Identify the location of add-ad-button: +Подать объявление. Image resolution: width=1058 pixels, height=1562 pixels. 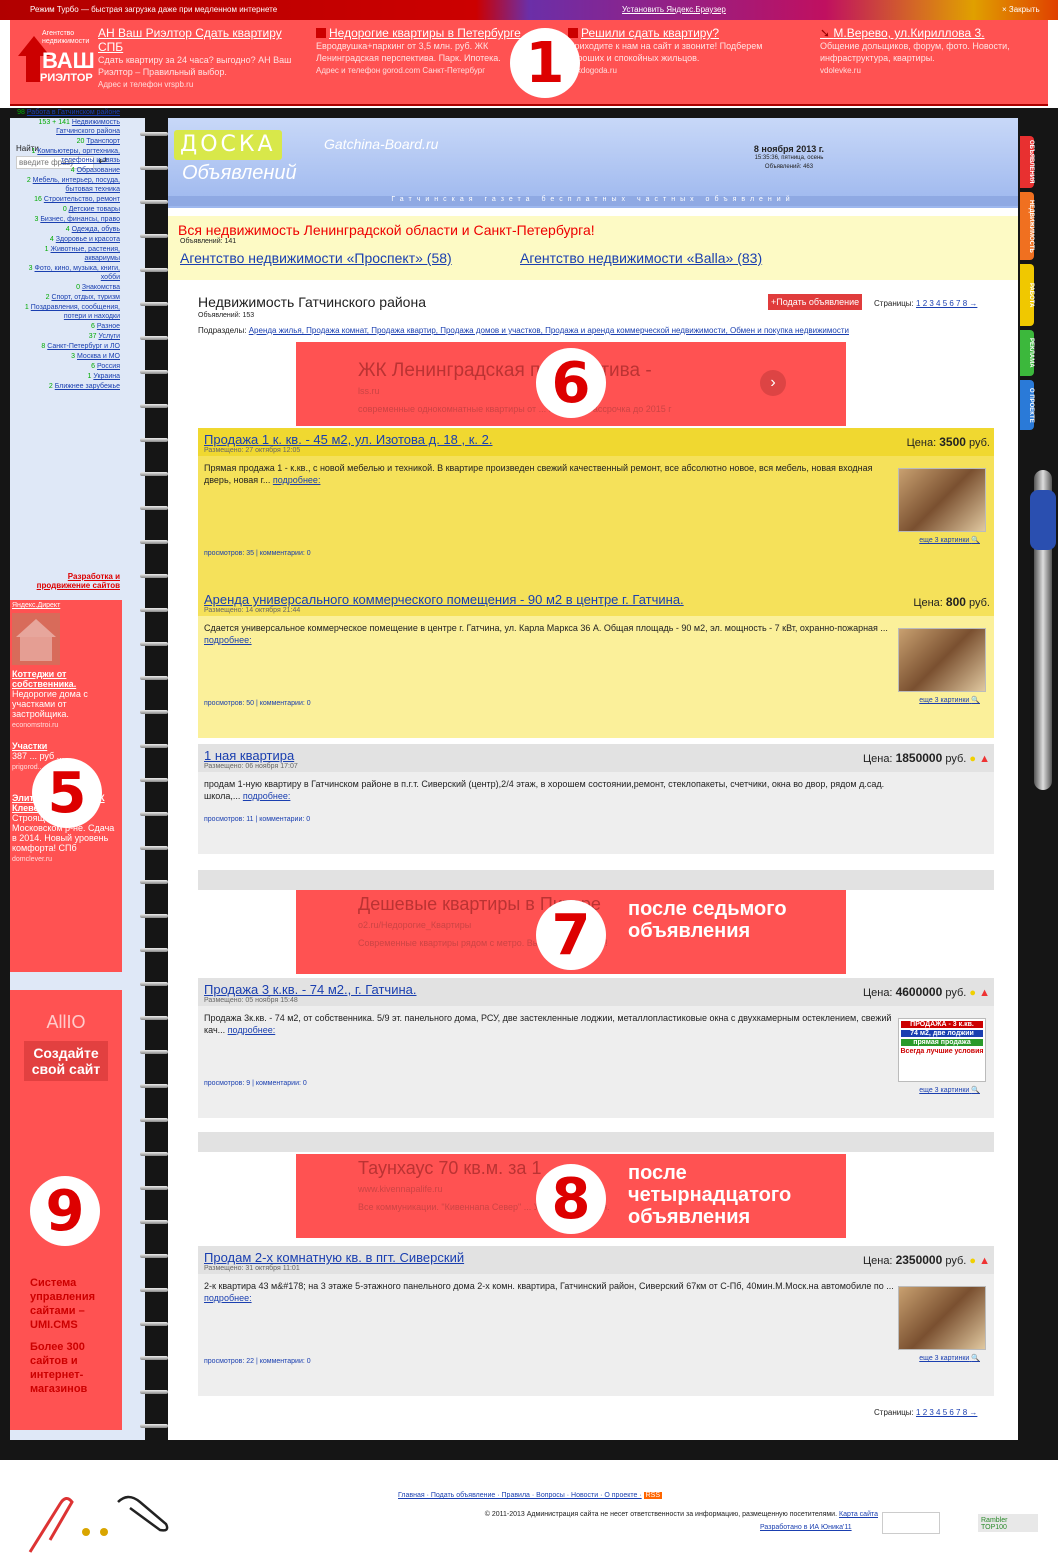
(815, 302).